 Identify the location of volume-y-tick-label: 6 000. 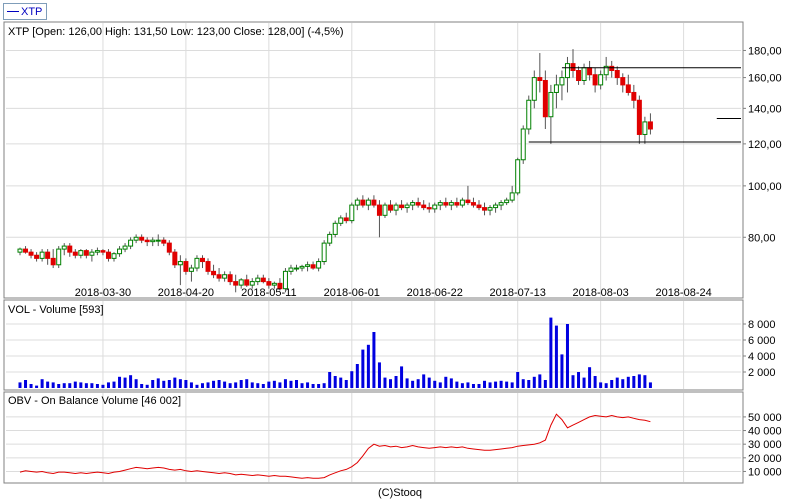
(762, 341).